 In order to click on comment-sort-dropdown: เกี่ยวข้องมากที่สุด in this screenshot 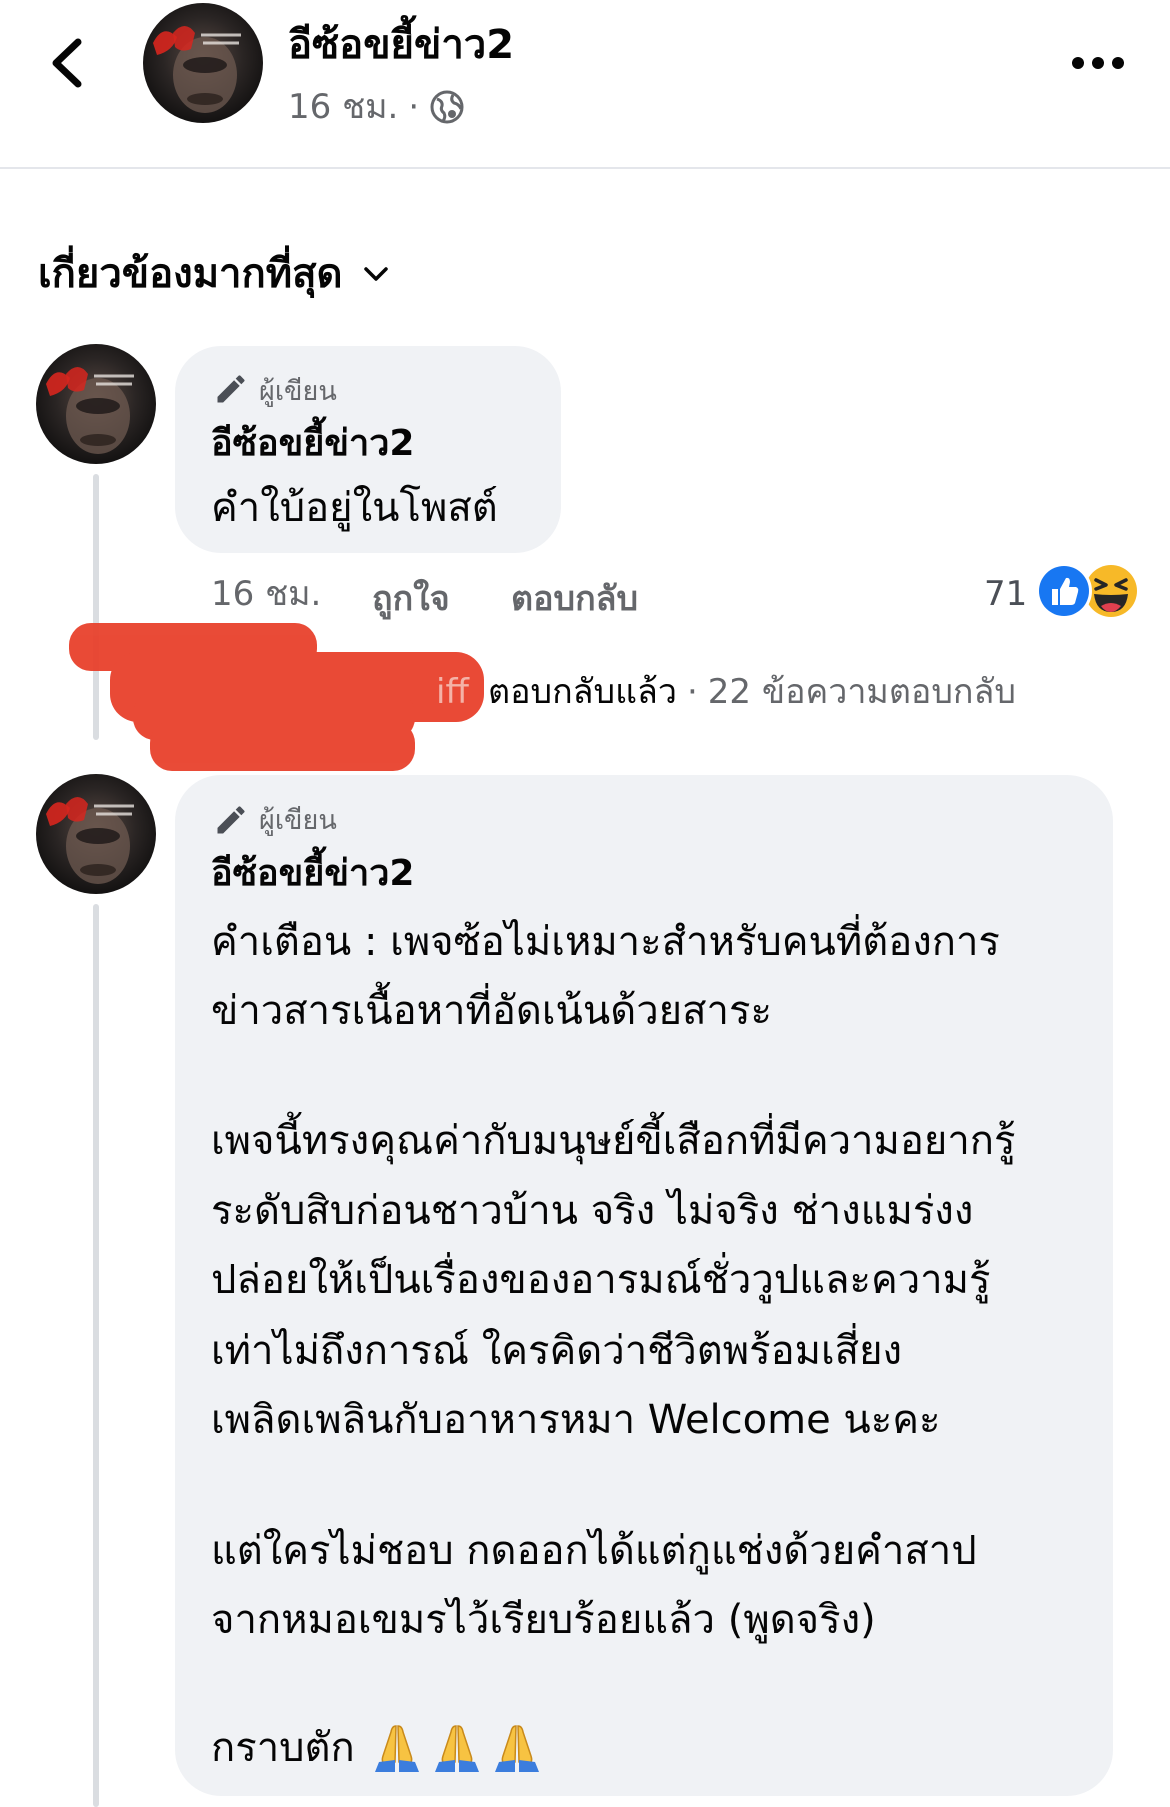, I will do `click(213, 274)`.